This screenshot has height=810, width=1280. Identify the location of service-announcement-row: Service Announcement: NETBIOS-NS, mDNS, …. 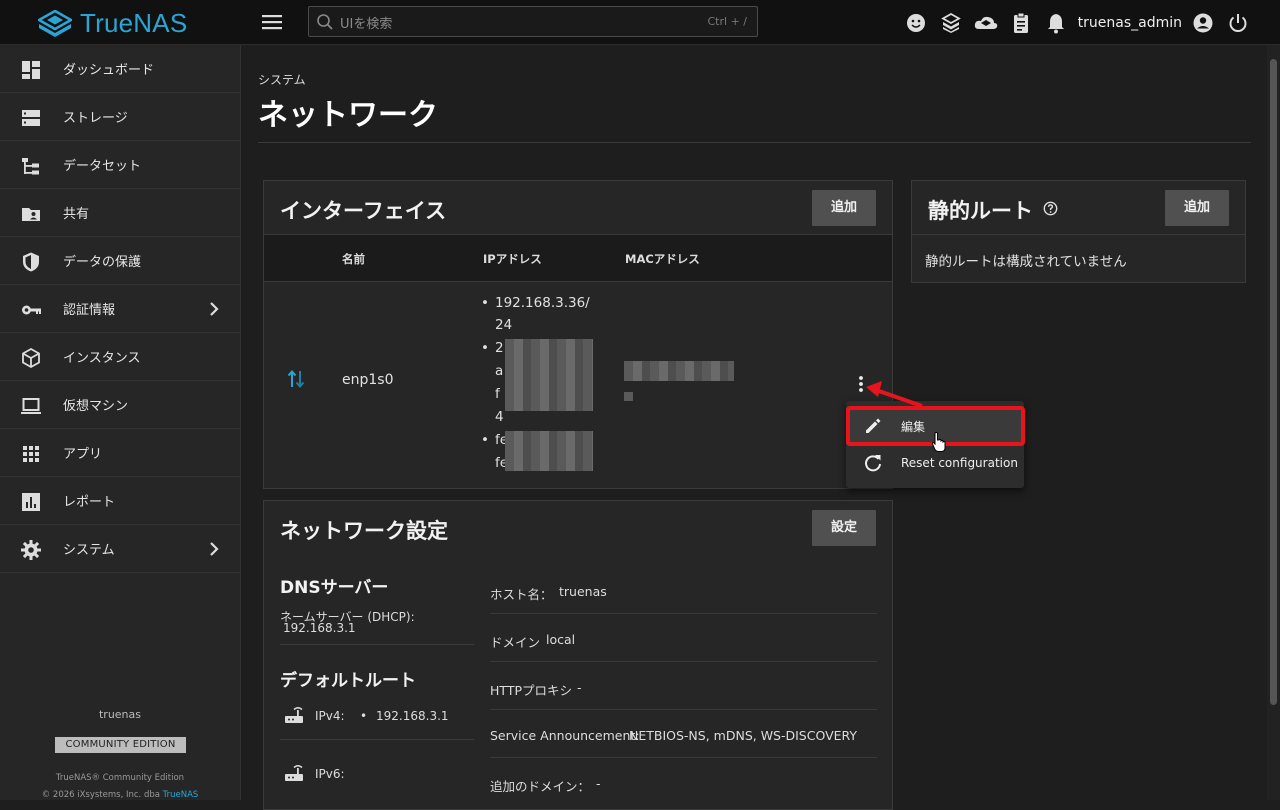
(683, 734).